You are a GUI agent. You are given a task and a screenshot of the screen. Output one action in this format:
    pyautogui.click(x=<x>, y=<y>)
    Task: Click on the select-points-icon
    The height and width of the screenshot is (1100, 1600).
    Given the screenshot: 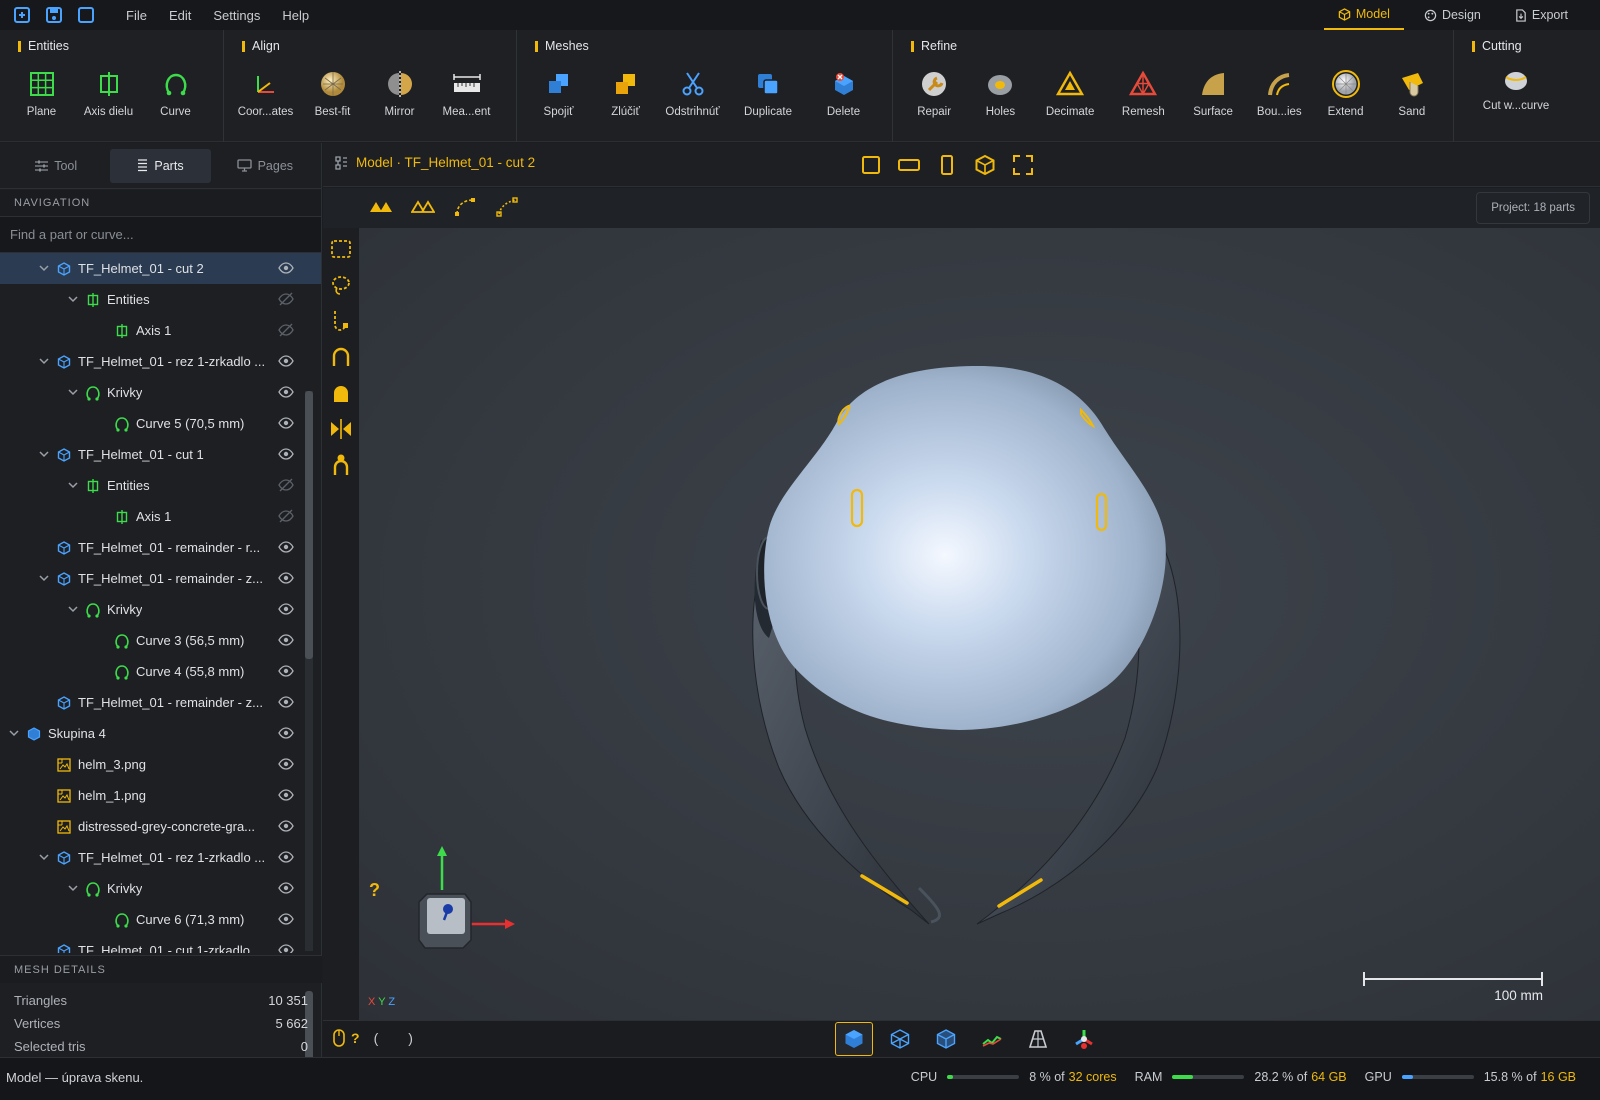 What is the action you would take?
    pyautogui.click(x=465, y=207)
    